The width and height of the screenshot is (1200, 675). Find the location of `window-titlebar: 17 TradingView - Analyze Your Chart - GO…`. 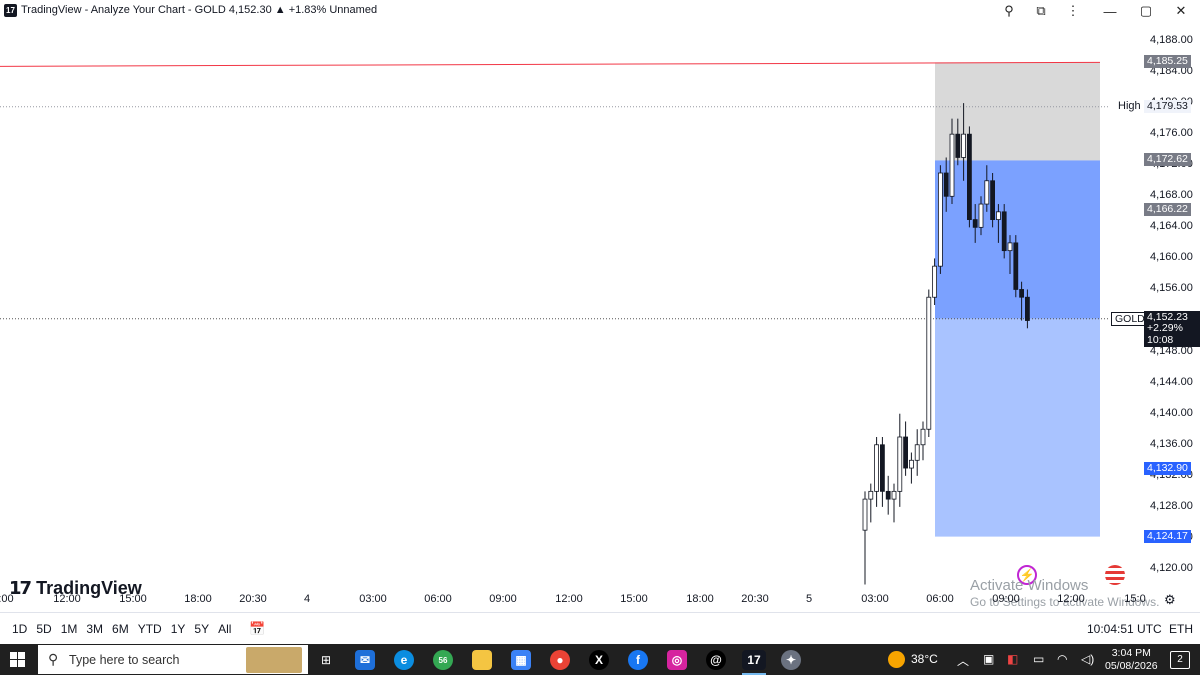

window-titlebar: 17 TradingView - Analyze Your Chart - GO… is located at coordinates (600, 10).